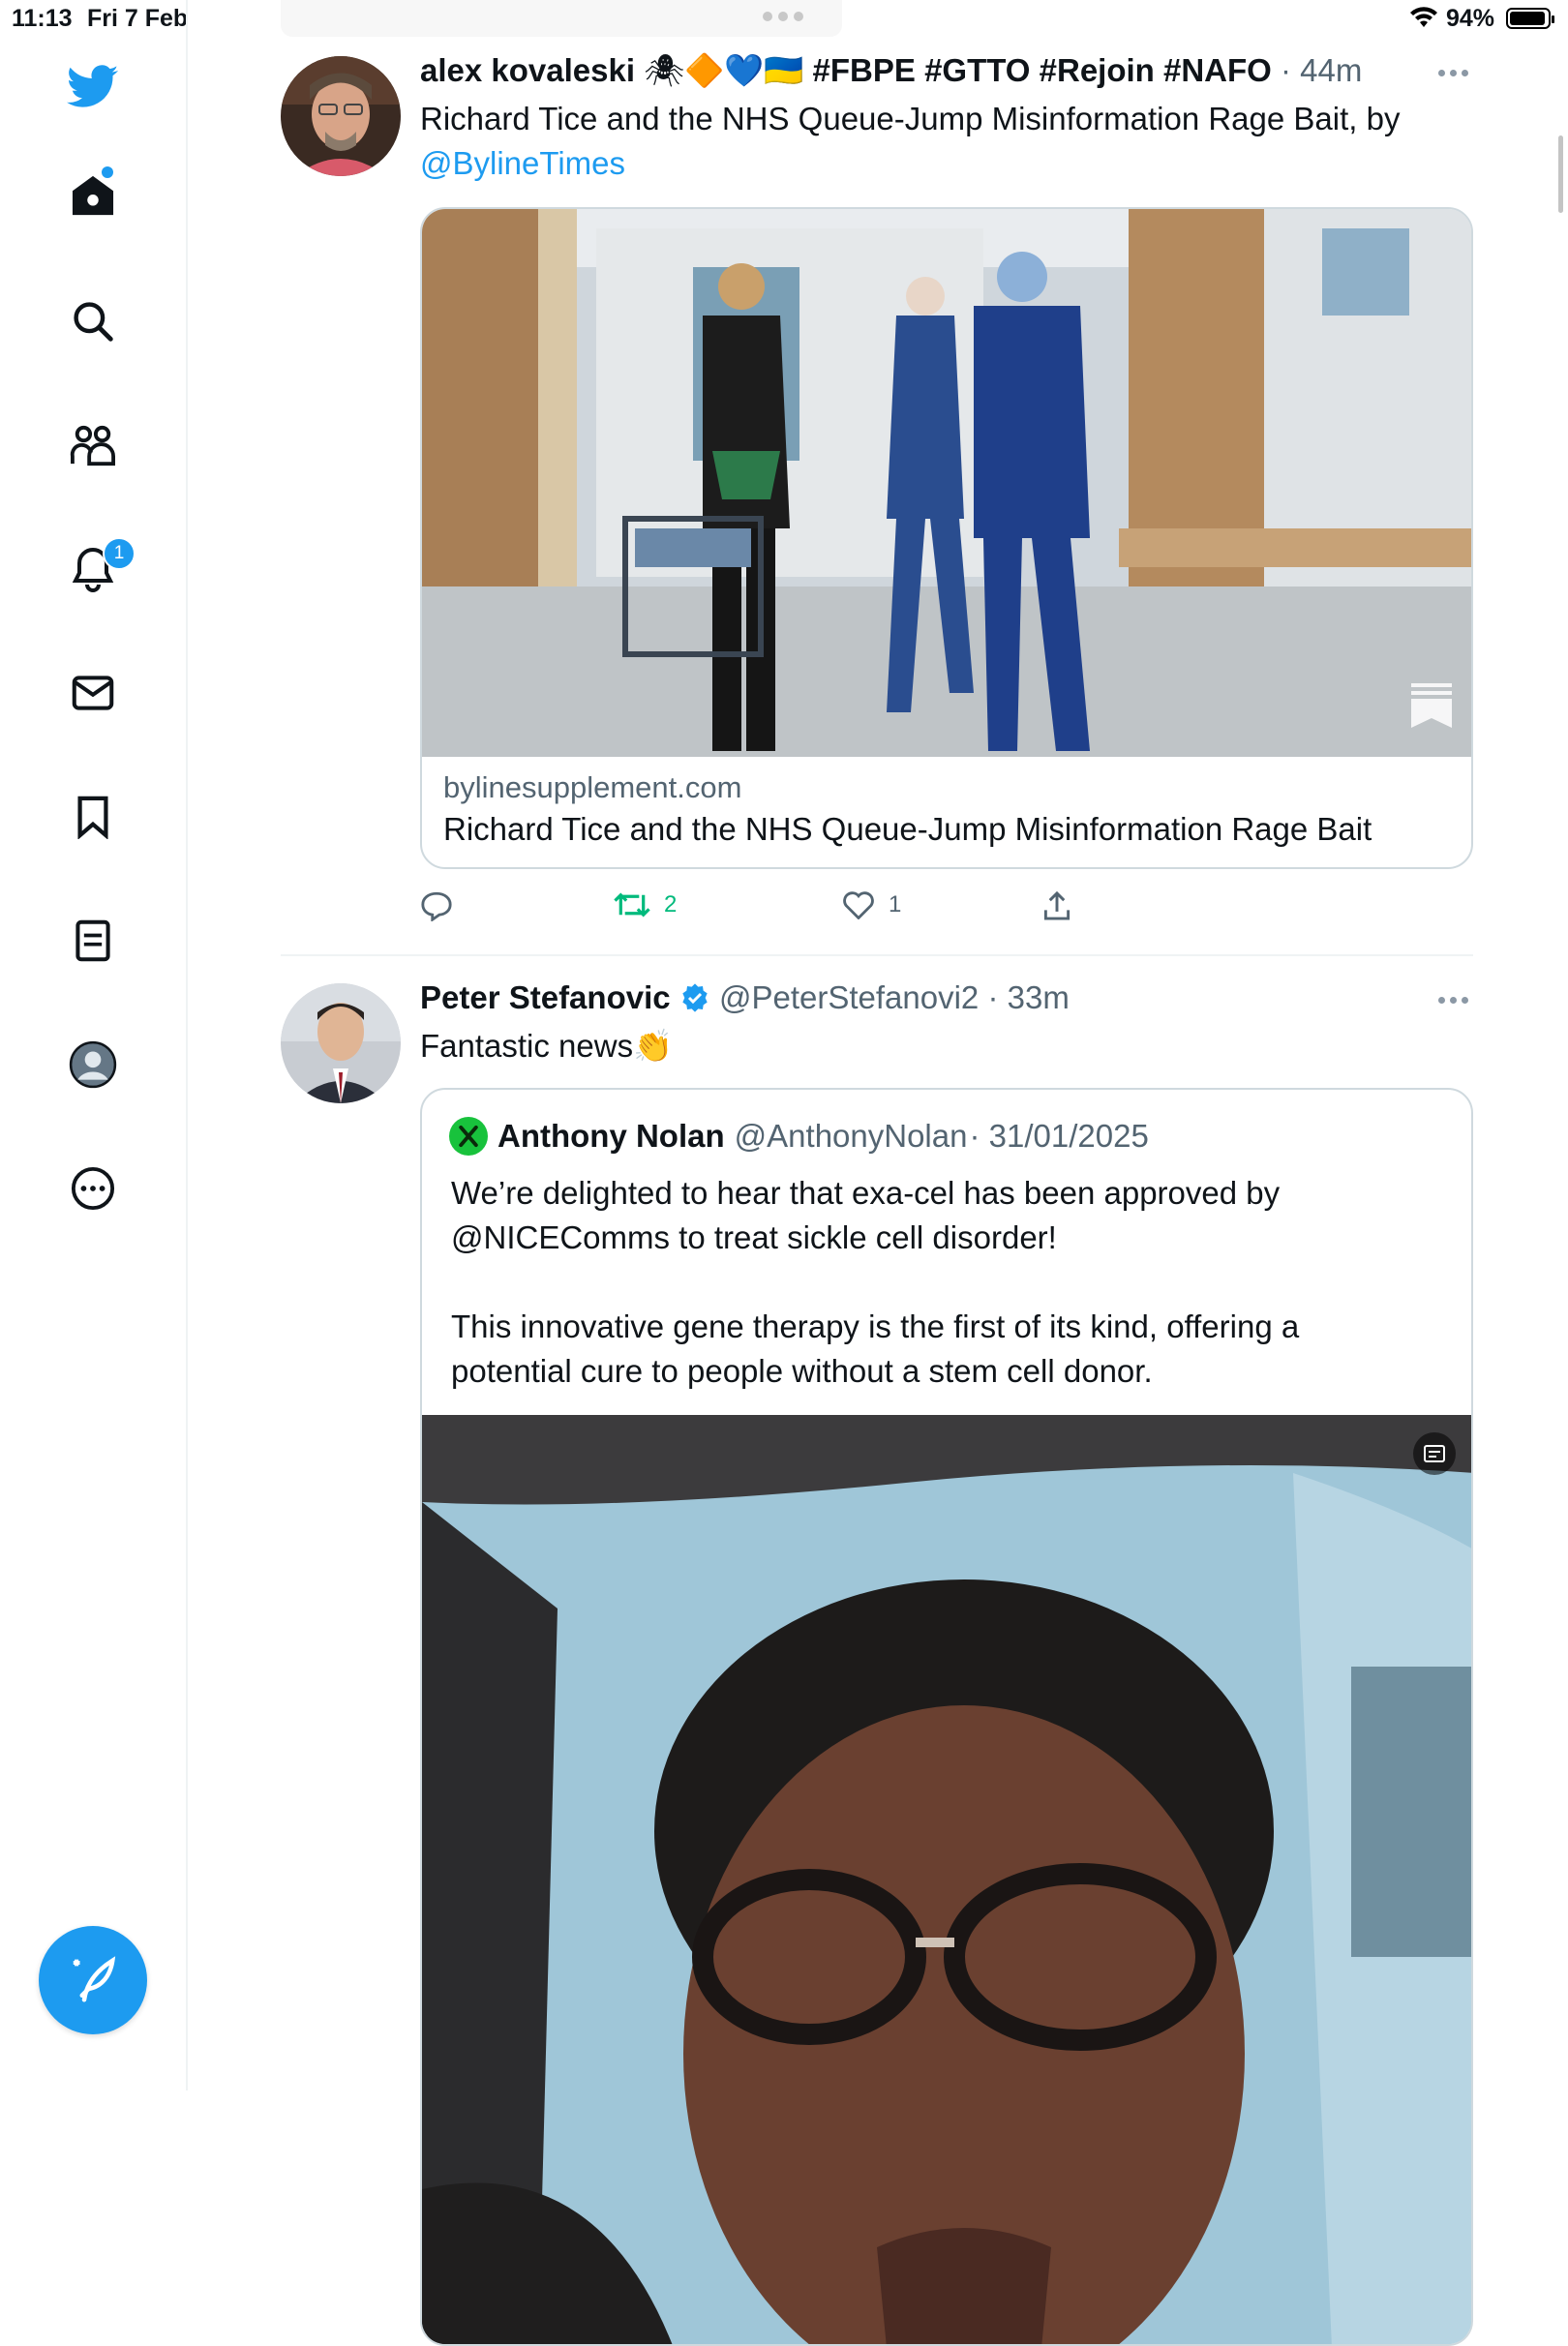 The height and width of the screenshot is (2346, 1568). I want to click on quoted-avatar-icon, so click(468, 1136).